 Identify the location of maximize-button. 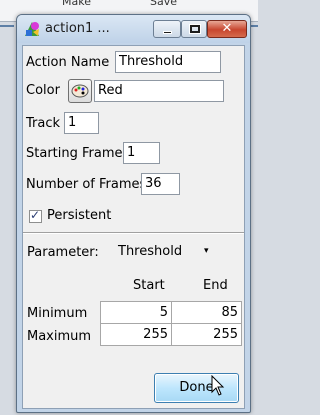
(194, 29).